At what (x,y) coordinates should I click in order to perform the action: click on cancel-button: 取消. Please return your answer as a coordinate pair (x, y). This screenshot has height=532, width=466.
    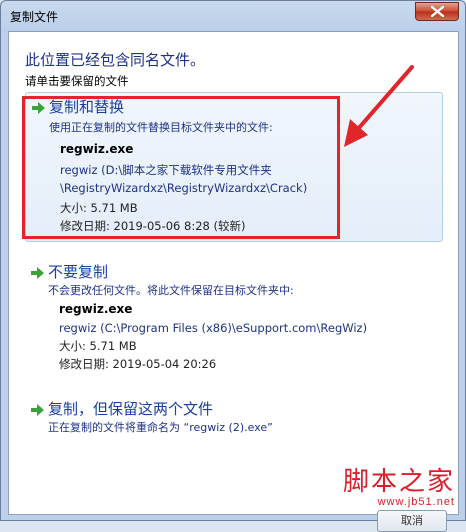
    Looking at the image, I should click on (412, 521).